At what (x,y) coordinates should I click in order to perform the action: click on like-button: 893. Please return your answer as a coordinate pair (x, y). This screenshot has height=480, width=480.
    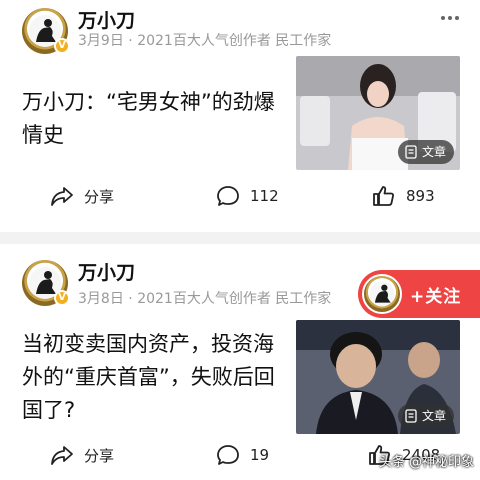
    Looking at the image, I should click on (403, 196).